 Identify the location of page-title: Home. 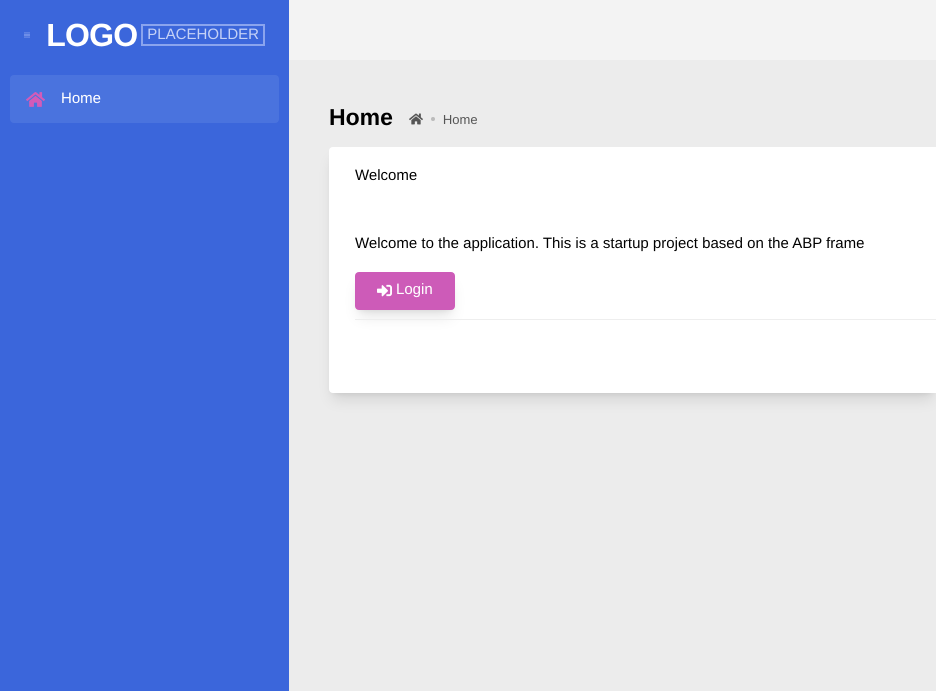
(361, 117).